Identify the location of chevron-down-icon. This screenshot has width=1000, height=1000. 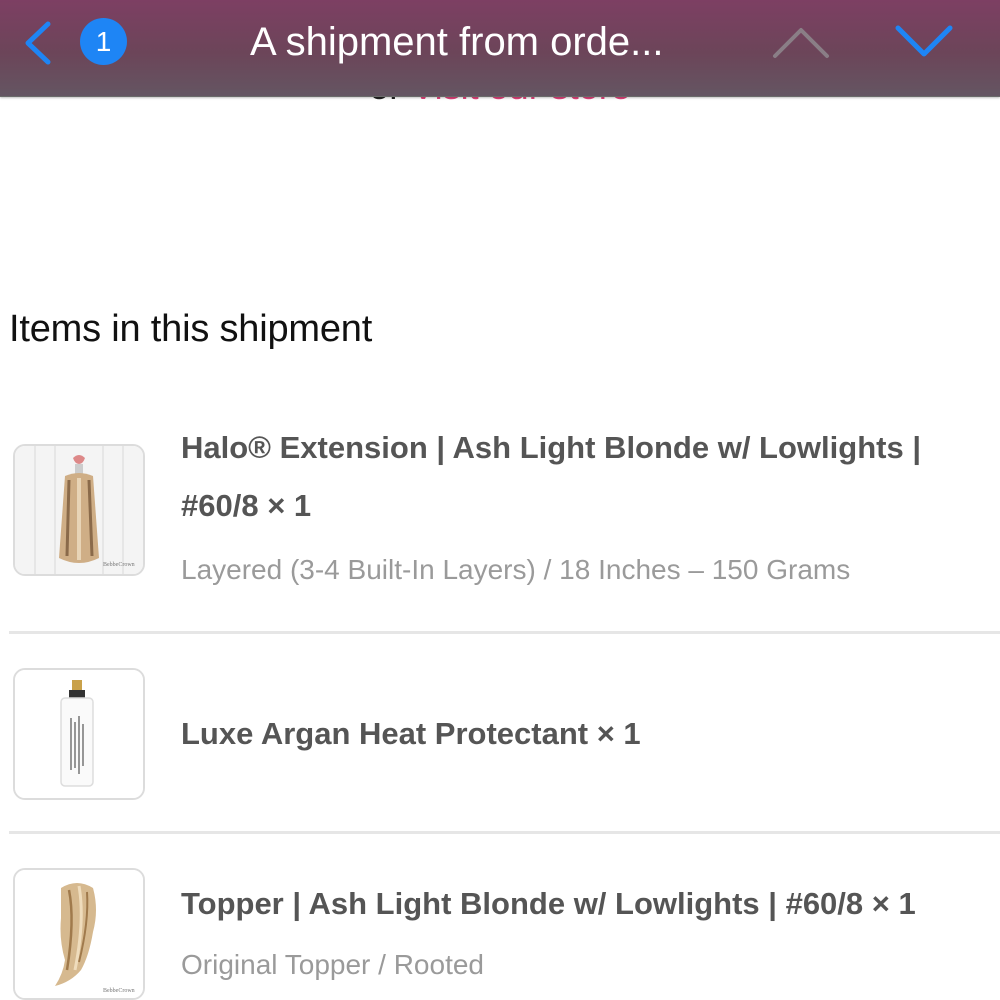
(924, 41).